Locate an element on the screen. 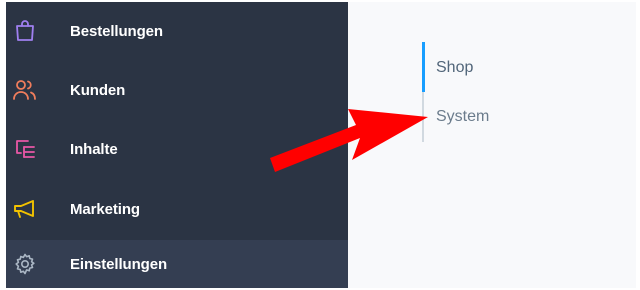  sidebar-item-label: Marketing is located at coordinates (105, 209).